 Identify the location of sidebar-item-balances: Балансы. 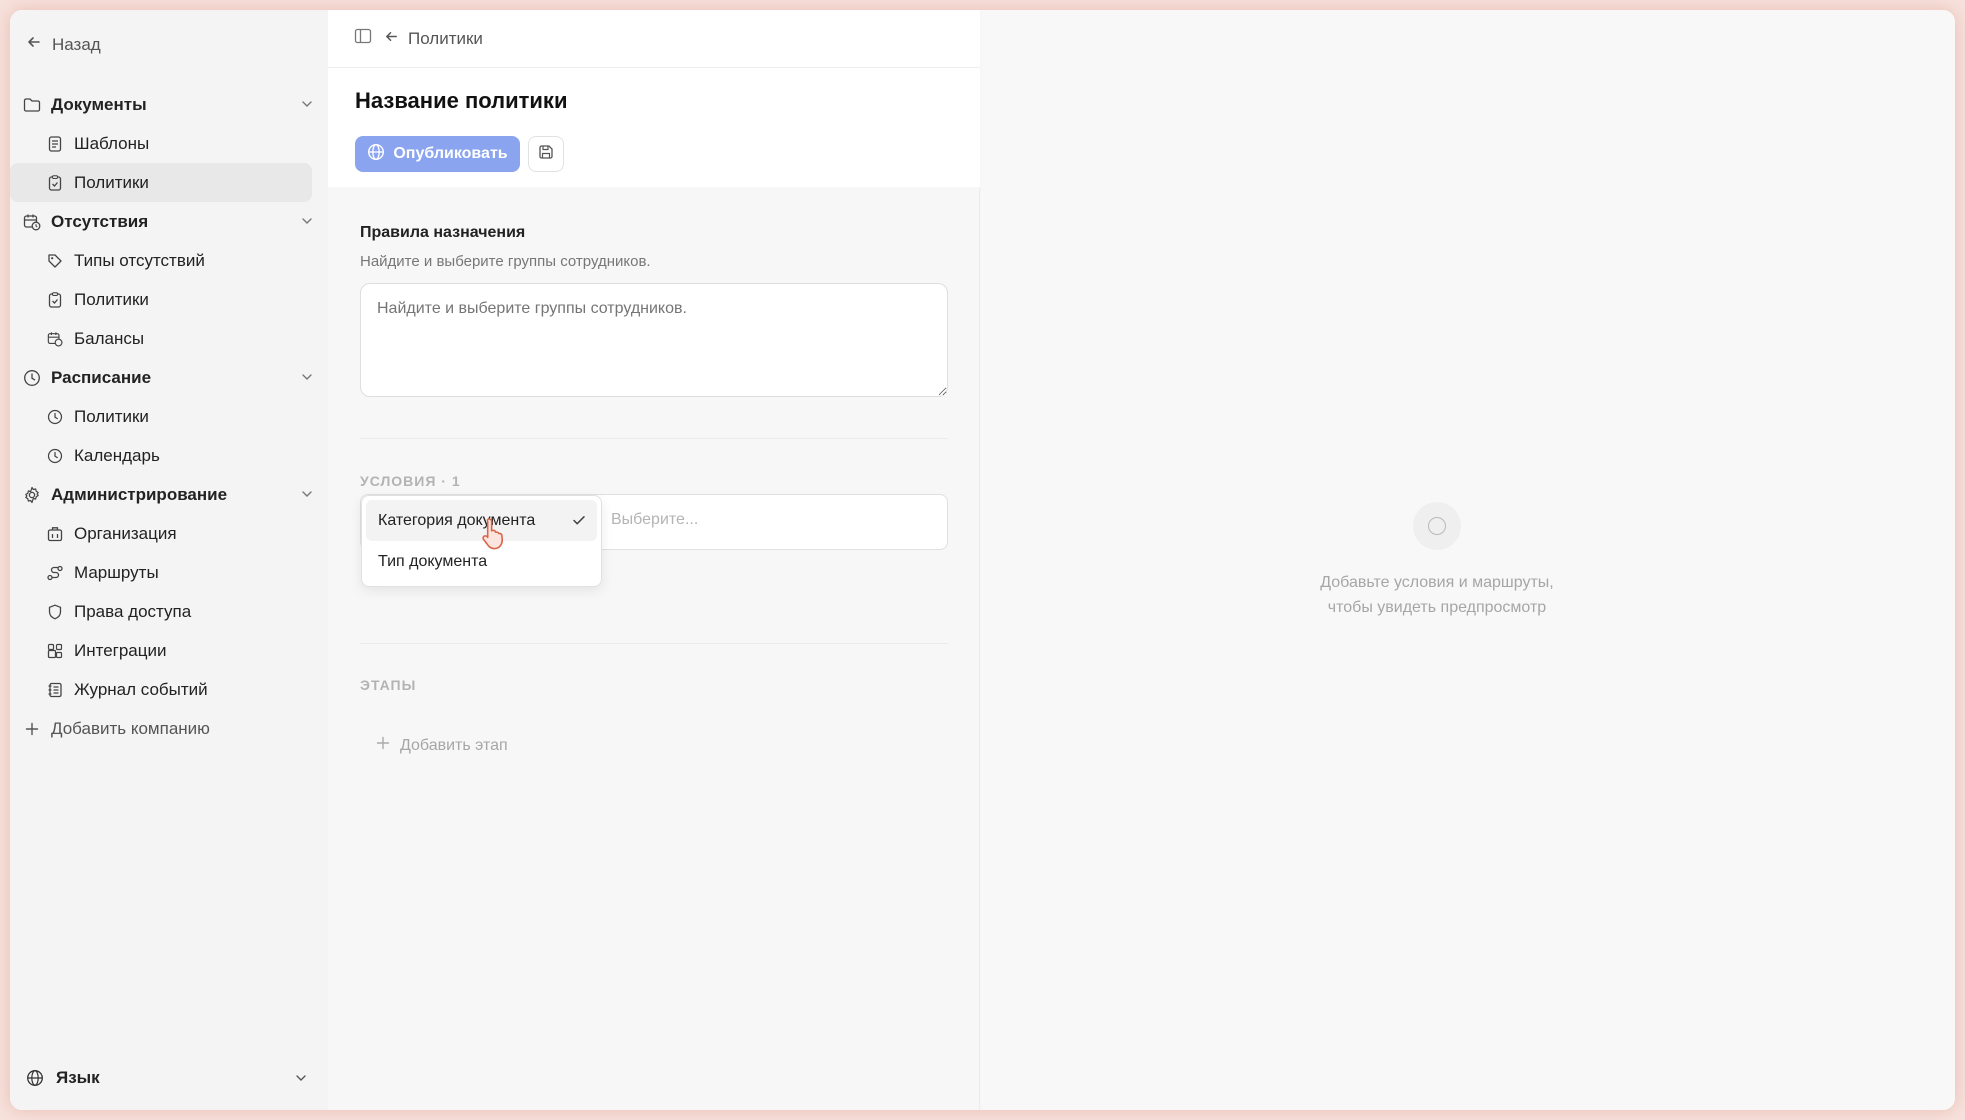
(163, 338).